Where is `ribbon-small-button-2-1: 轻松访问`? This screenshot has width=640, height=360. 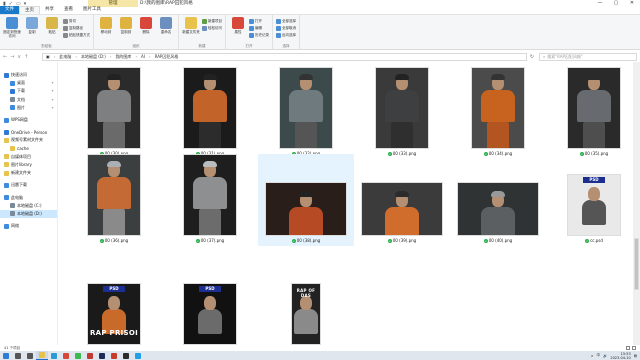
ribbon-small-button-2-1: 轻松访问 is located at coordinates (212, 28).